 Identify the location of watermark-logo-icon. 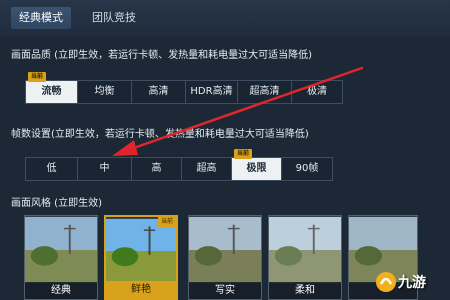
(386, 282).